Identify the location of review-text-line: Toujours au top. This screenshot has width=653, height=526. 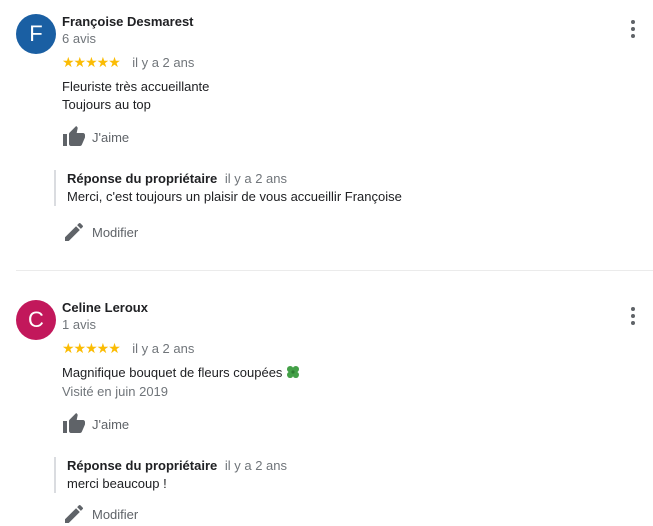
(106, 104).